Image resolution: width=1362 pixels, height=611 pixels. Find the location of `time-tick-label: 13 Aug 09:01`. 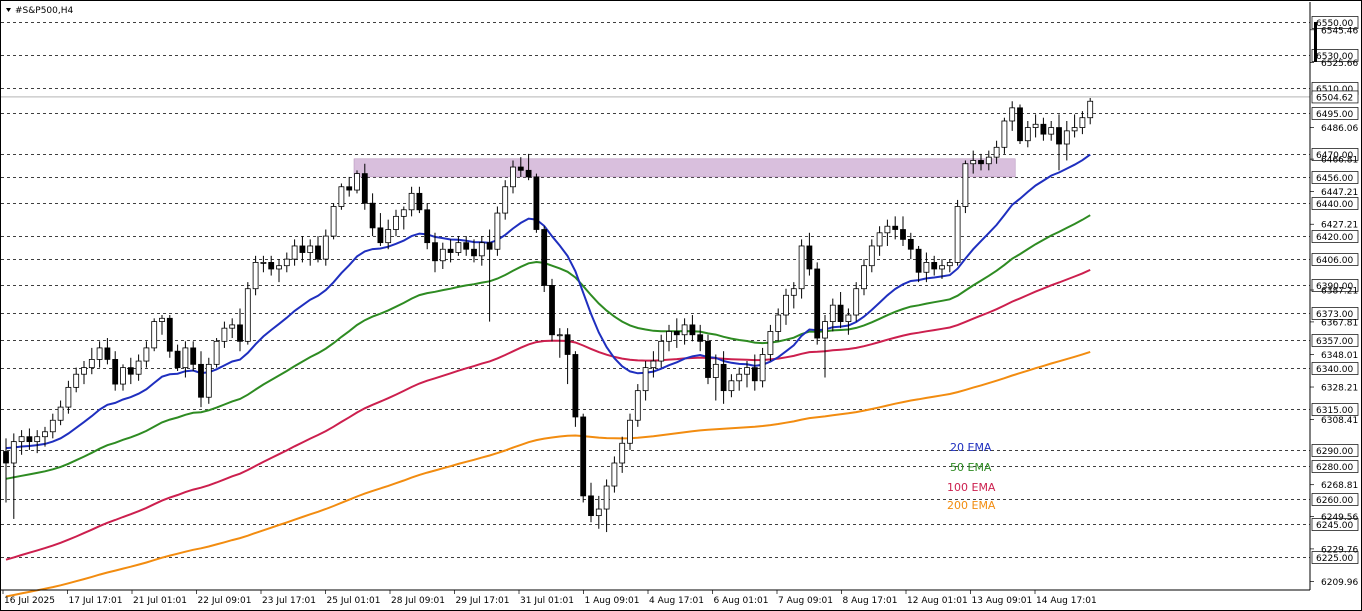

time-tick-label: 13 Aug 09:01 is located at coordinates (1002, 601).